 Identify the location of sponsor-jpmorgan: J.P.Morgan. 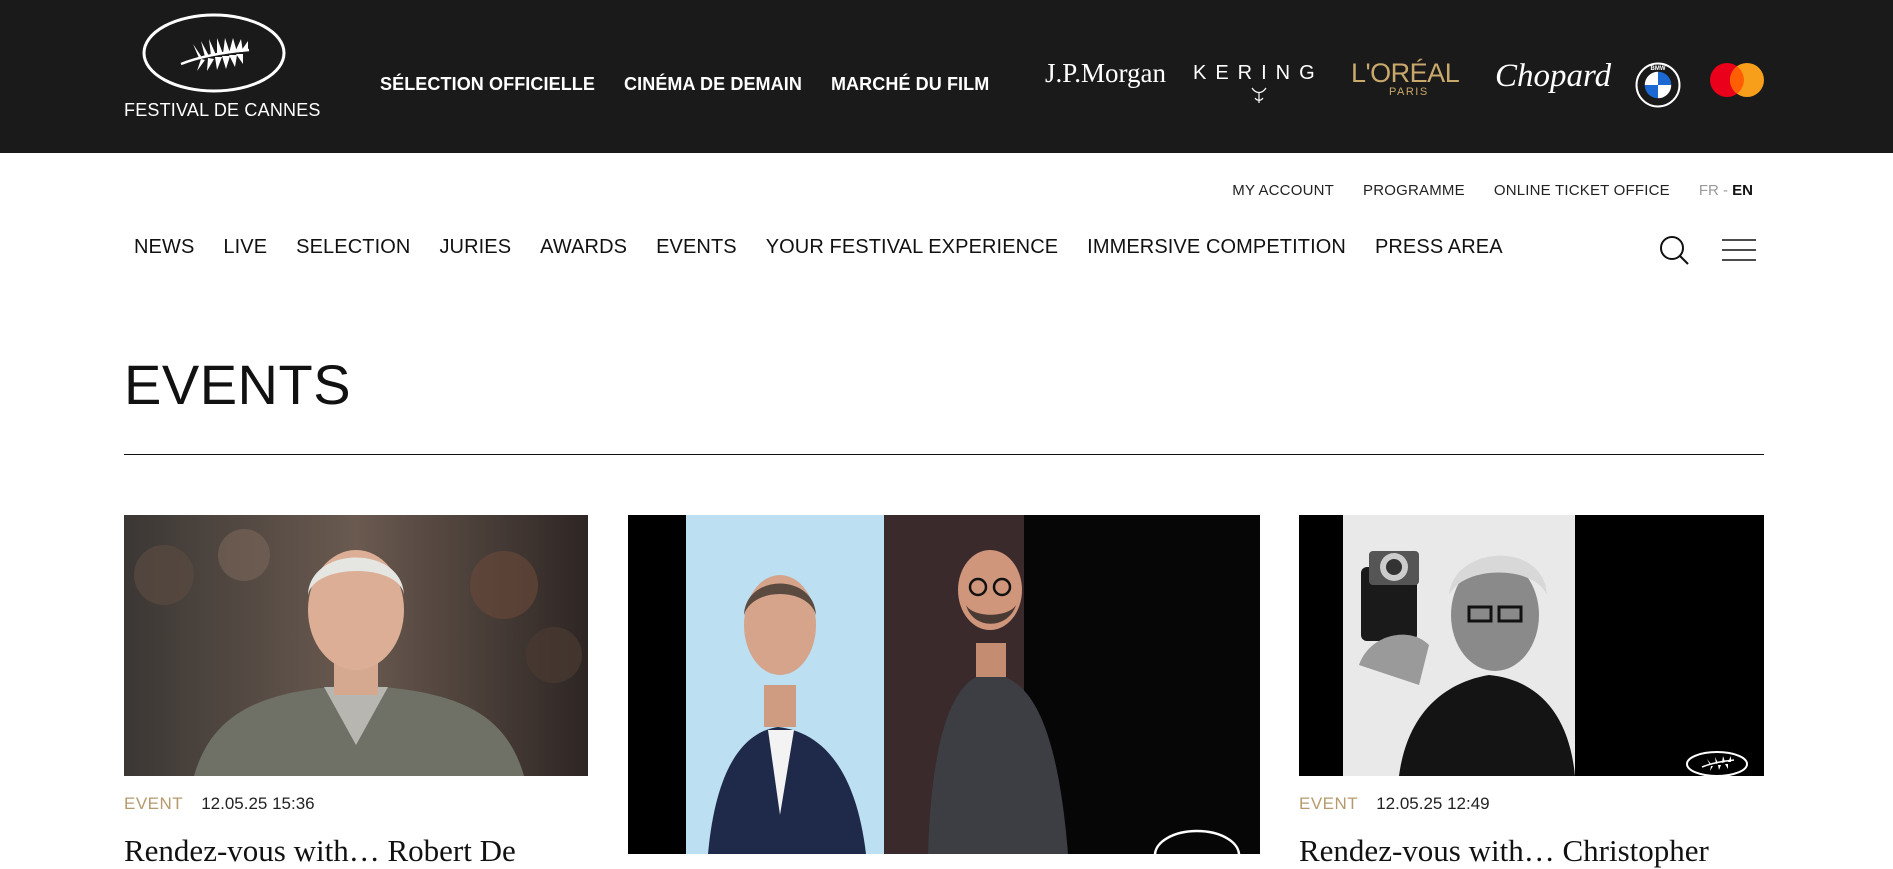
(1105, 73).